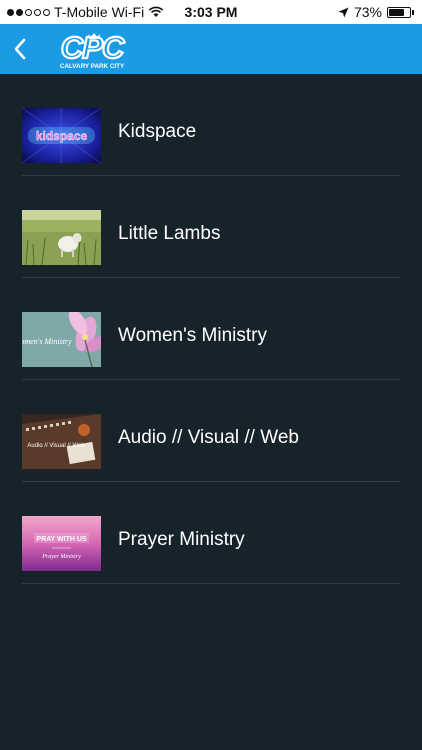 This screenshot has width=422, height=750. I want to click on list-item-label: Audio // Visual // Web, so click(208, 437).